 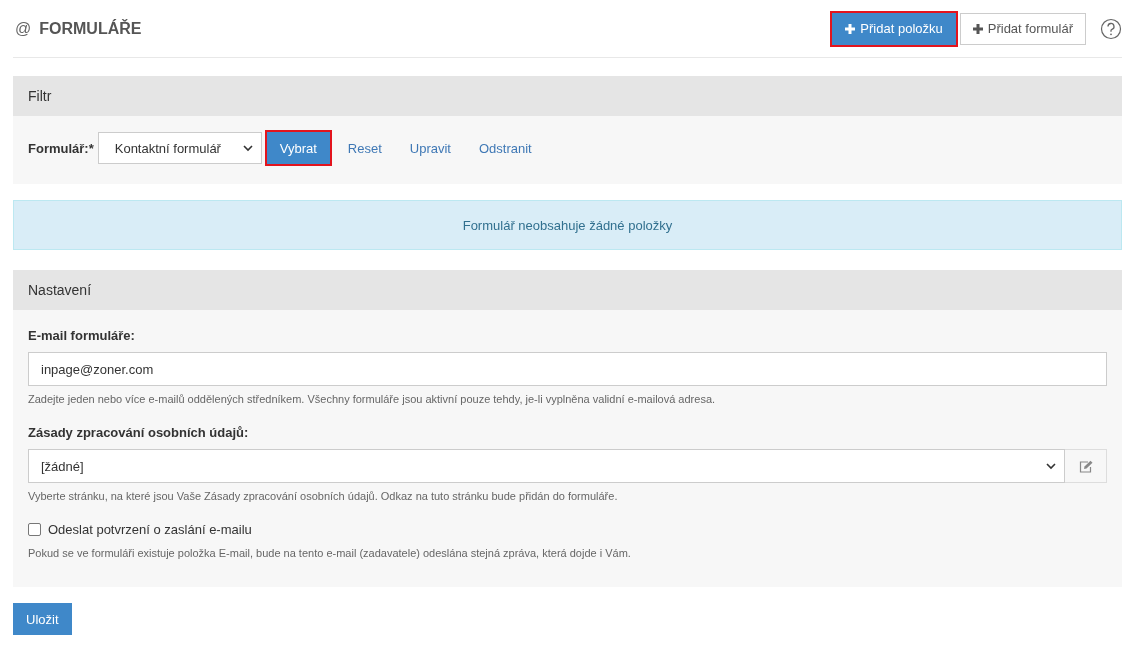 What do you see at coordinates (298, 148) in the screenshot?
I see `button: Vybrat` at bounding box center [298, 148].